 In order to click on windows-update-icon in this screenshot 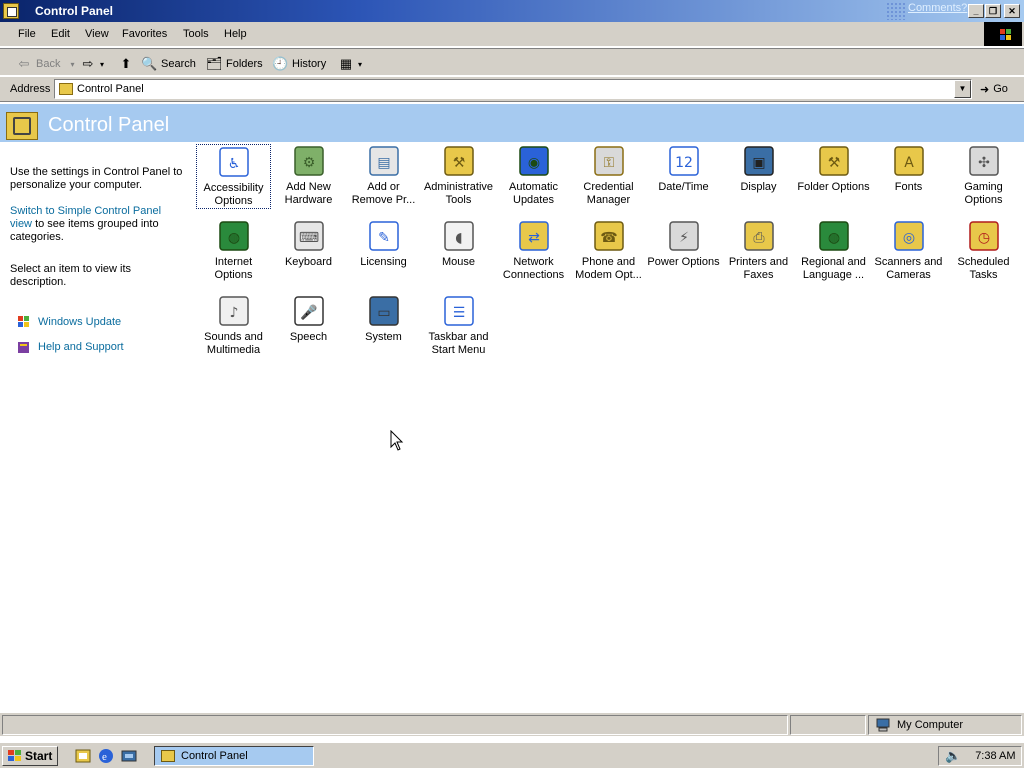, I will do `click(23, 321)`.